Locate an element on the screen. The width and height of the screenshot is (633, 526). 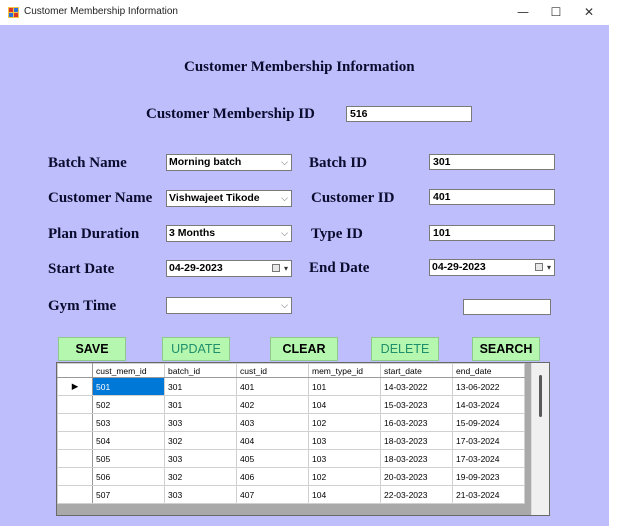
title-bar: Customer Membership Information — ☐ ✕ is located at coordinates (304, 12).